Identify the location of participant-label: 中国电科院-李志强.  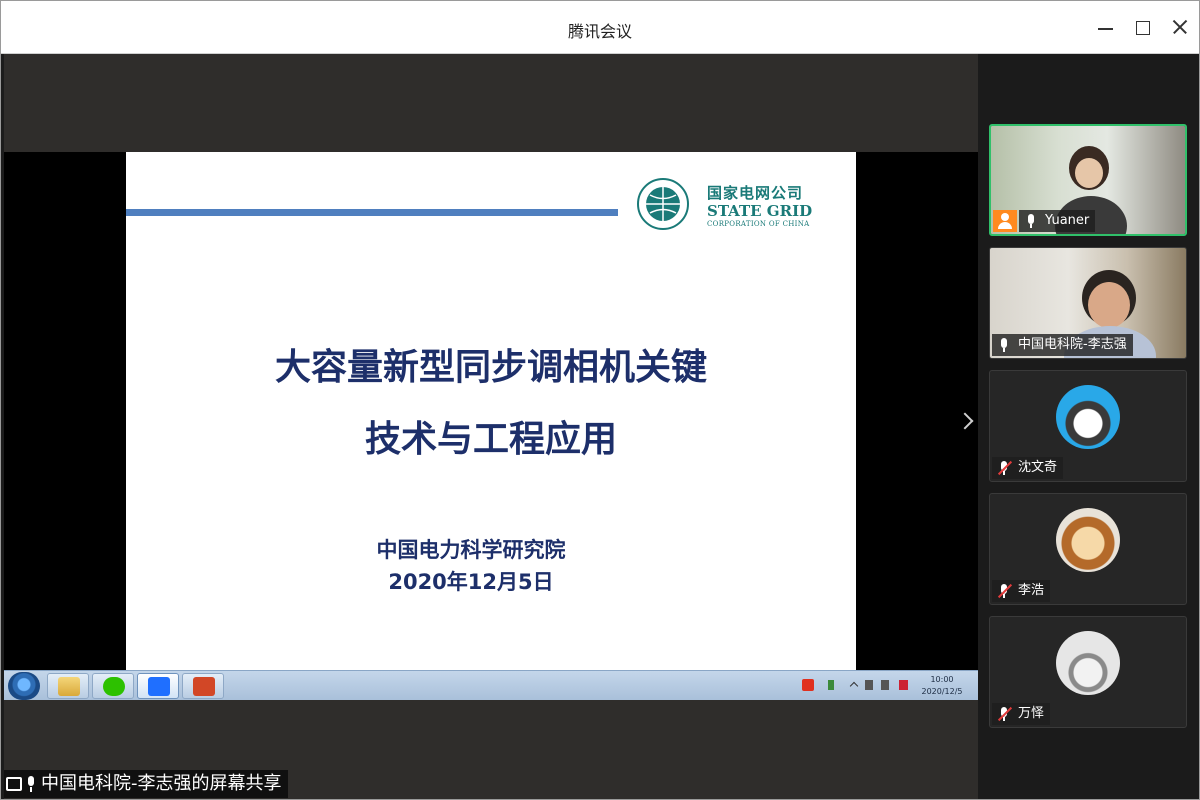
(1062, 345).